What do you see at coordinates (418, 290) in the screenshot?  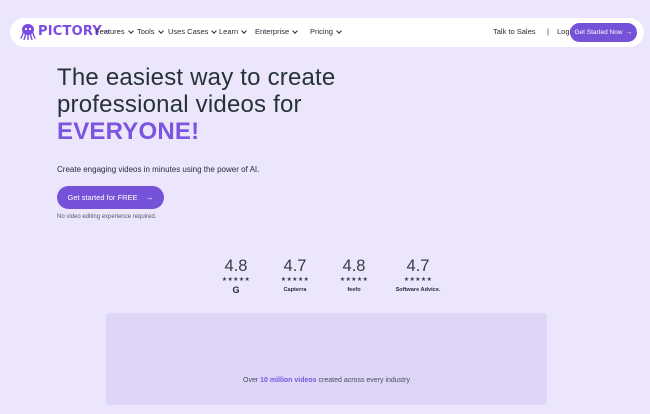 I see `software-advice-logo: Software Advice.` at bounding box center [418, 290].